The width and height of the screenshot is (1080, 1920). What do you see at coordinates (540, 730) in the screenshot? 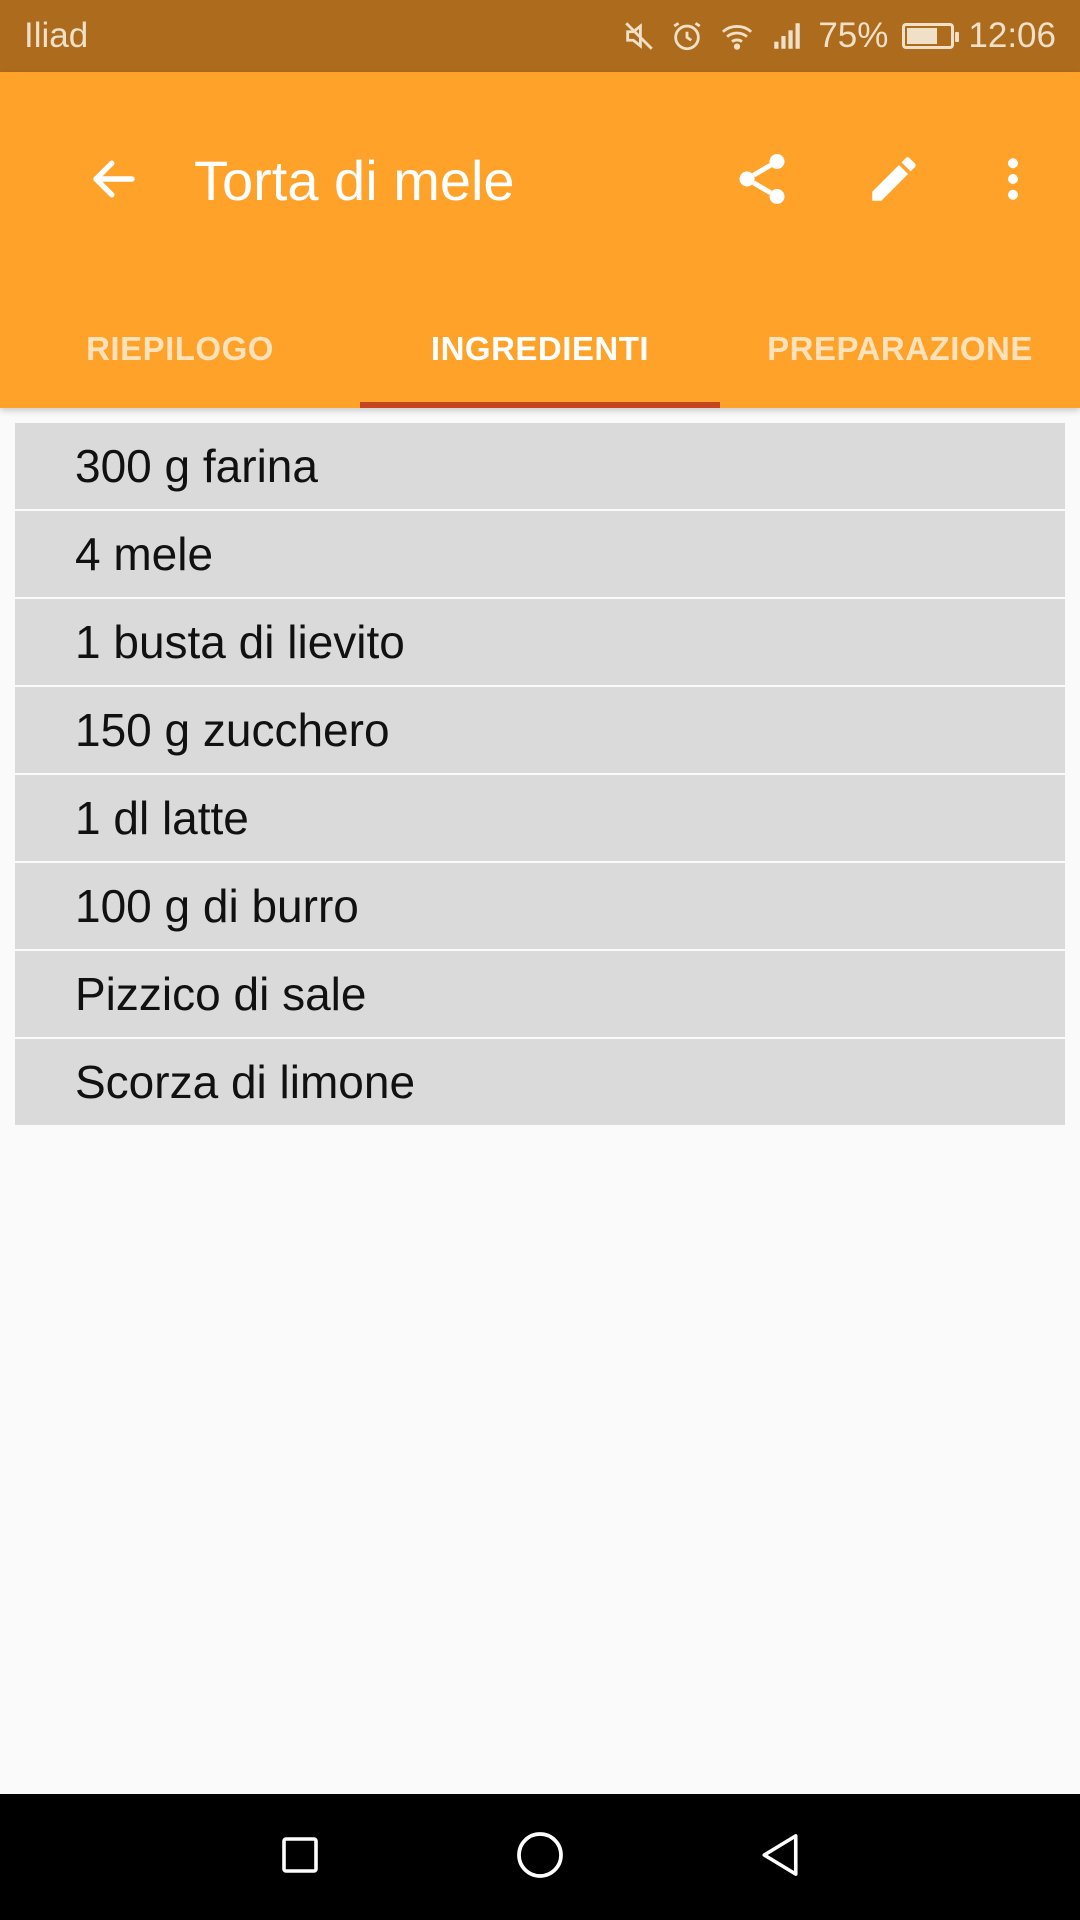
I see `list-item: 150 g zucchero` at bounding box center [540, 730].